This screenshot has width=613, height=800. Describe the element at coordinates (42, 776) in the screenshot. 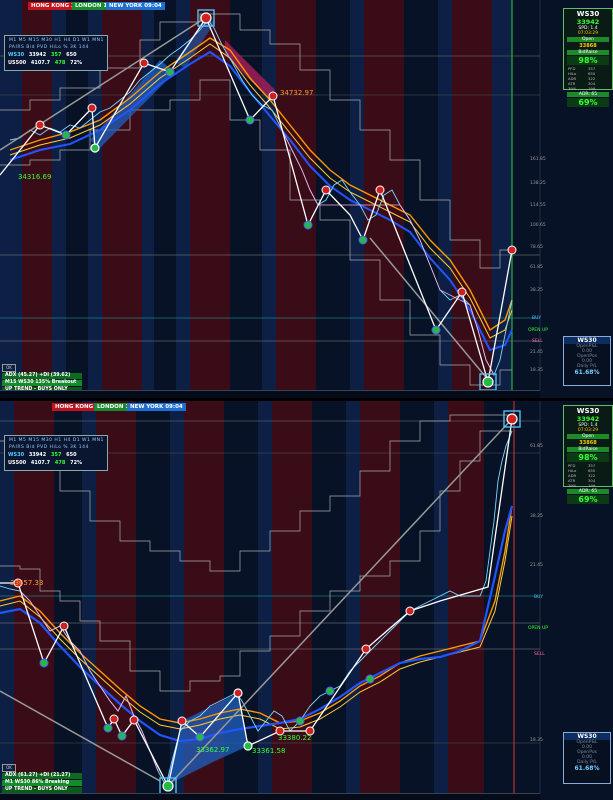

I see `adx-status: ADX (61.27) +DI (21.27)` at that location.